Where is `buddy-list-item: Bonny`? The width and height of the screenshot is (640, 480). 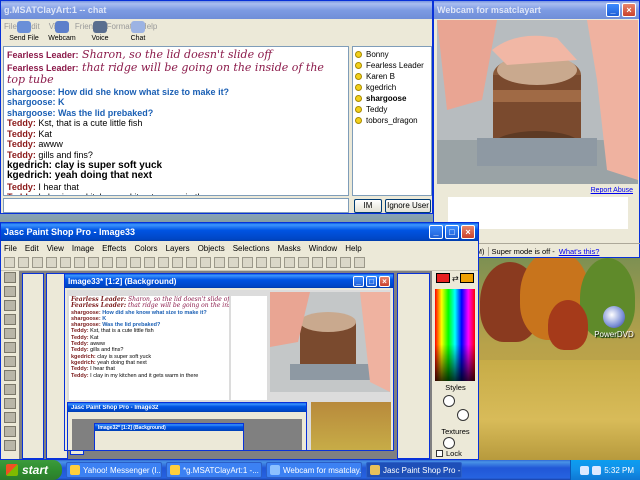 buddy-list-item: Bonny is located at coordinates (392, 54).